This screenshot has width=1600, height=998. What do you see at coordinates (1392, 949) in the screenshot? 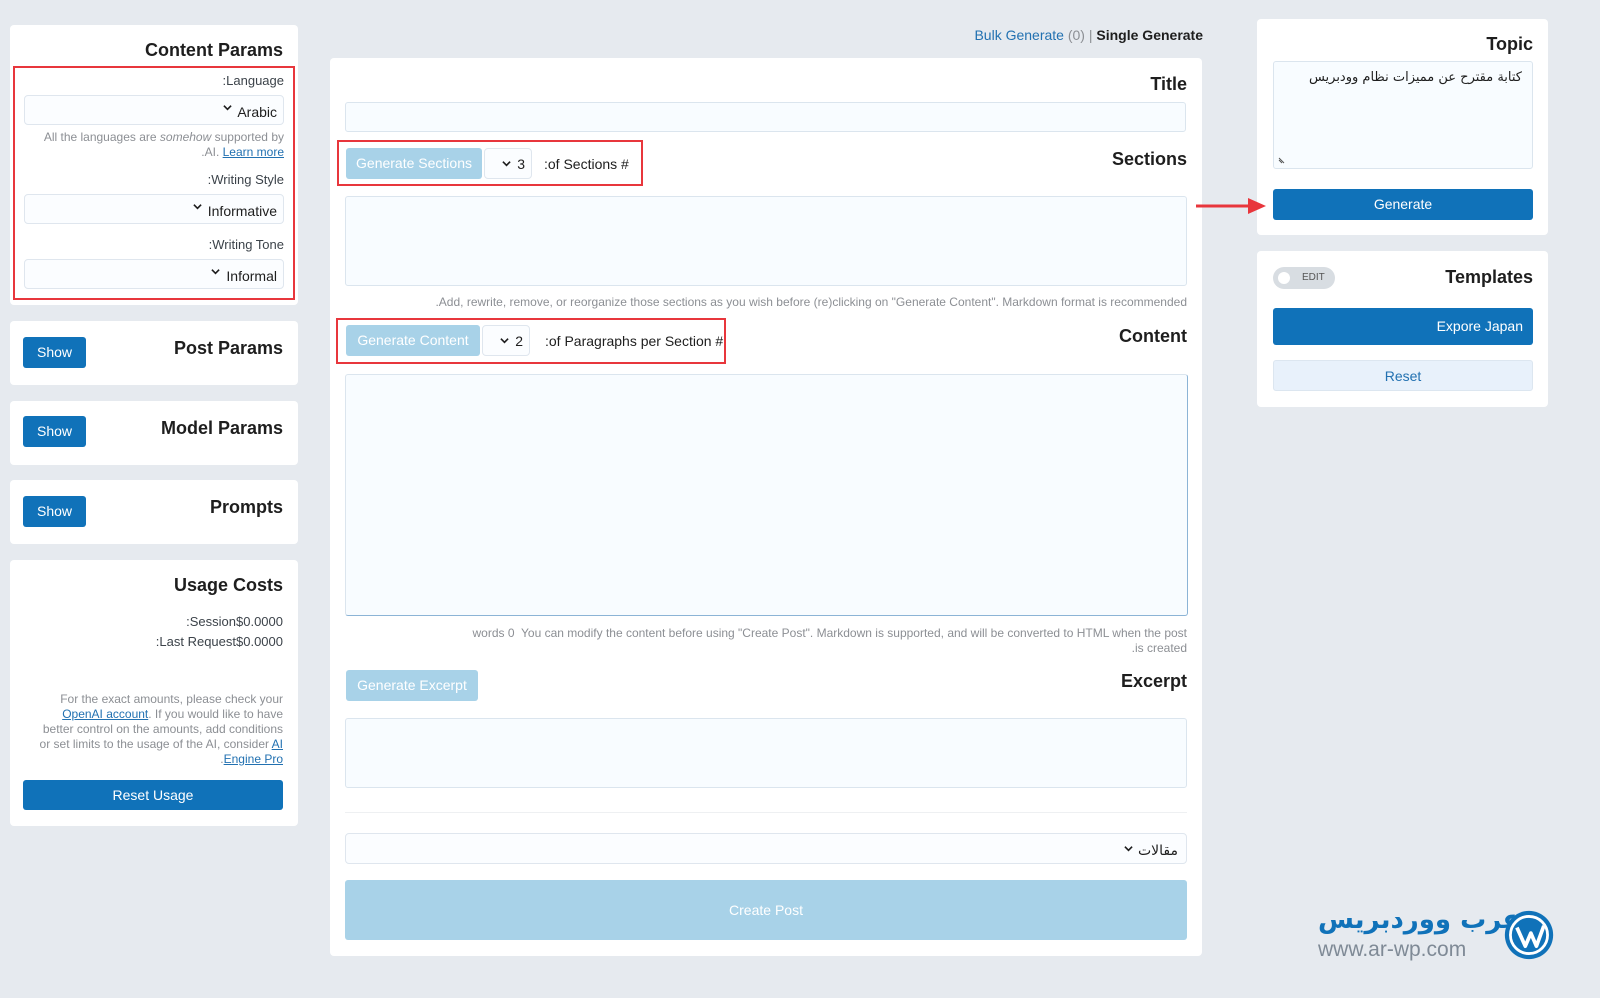
I see `watermark-url: www.ar-wp.com` at bounding box center [1392, 949].